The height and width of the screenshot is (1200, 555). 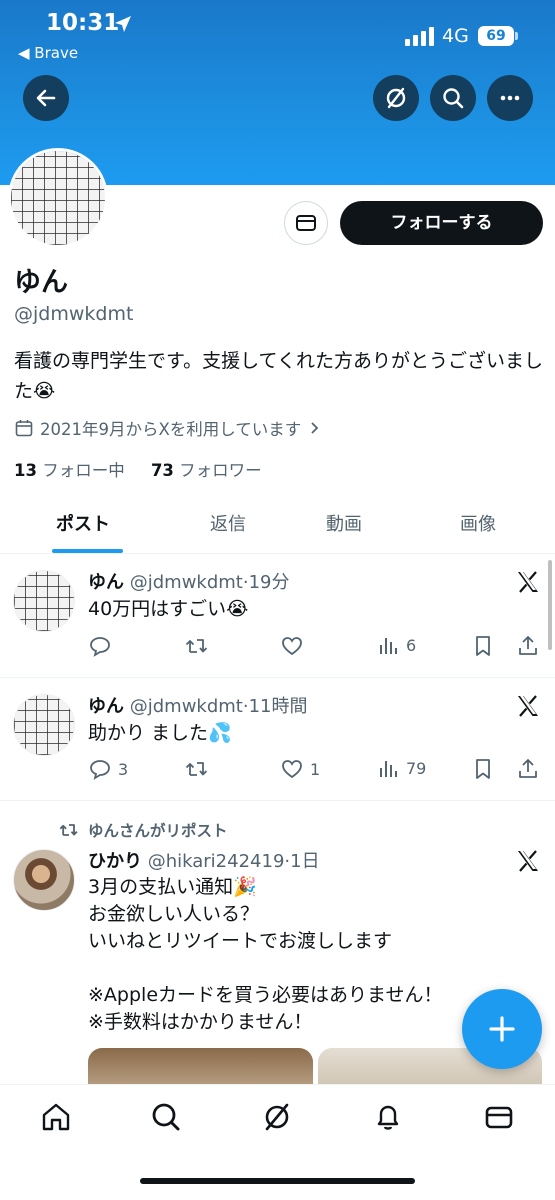 I want to click on reply-count: 3, so click(x=123, y=769).